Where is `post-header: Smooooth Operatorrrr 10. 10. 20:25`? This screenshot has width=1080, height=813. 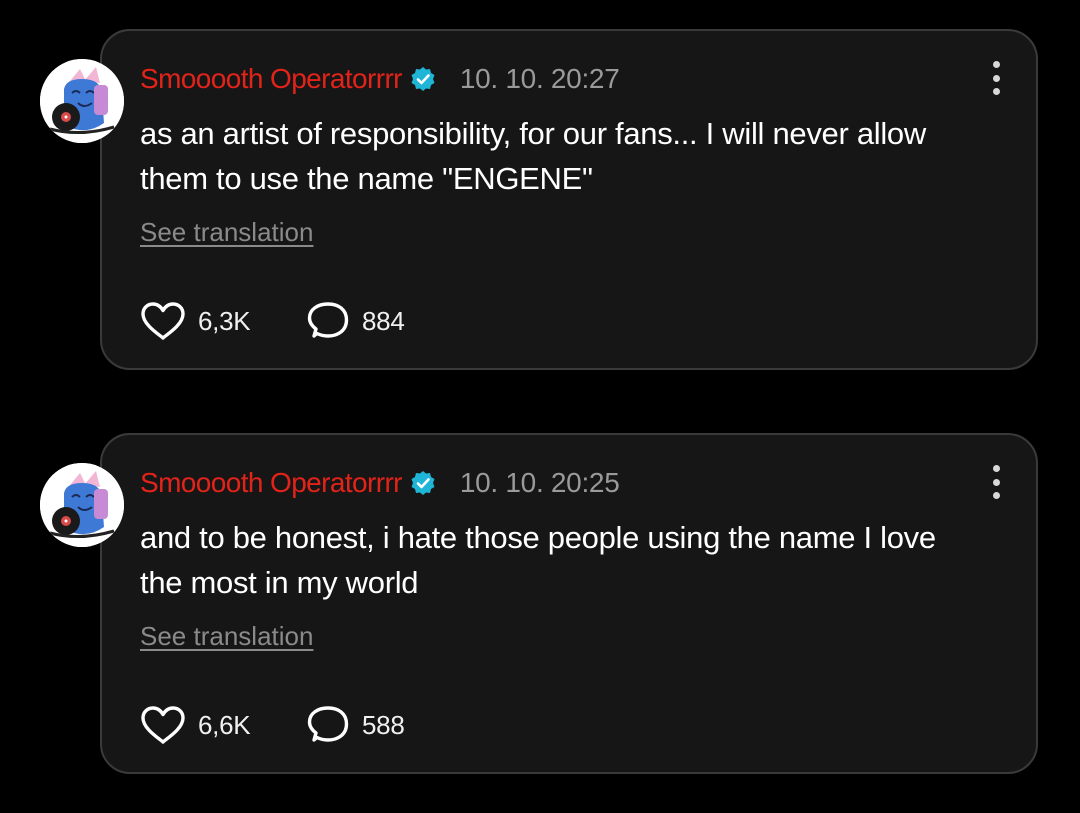
post-header: Smooooth Operatorrrr 10. 10. 20:25 is located at coordinates (380, 483).